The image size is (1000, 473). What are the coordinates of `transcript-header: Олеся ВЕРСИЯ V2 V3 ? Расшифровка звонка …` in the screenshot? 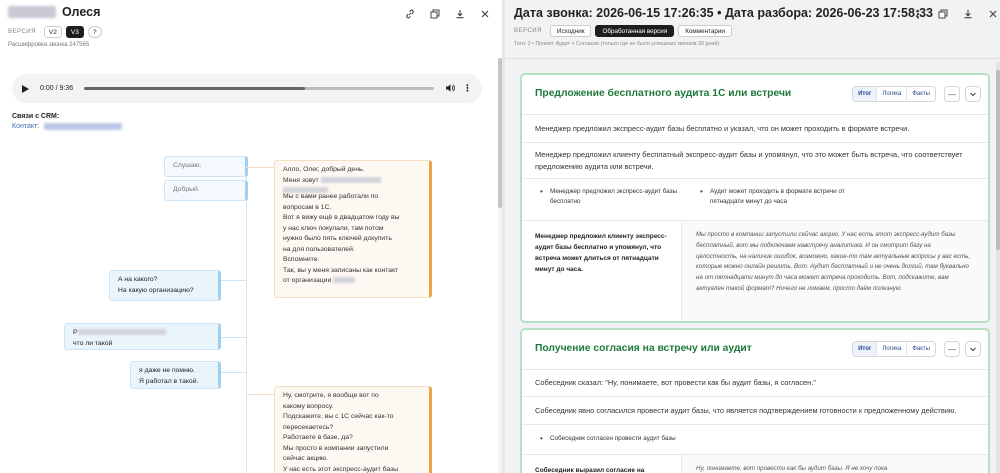 It's located at (251, 28).